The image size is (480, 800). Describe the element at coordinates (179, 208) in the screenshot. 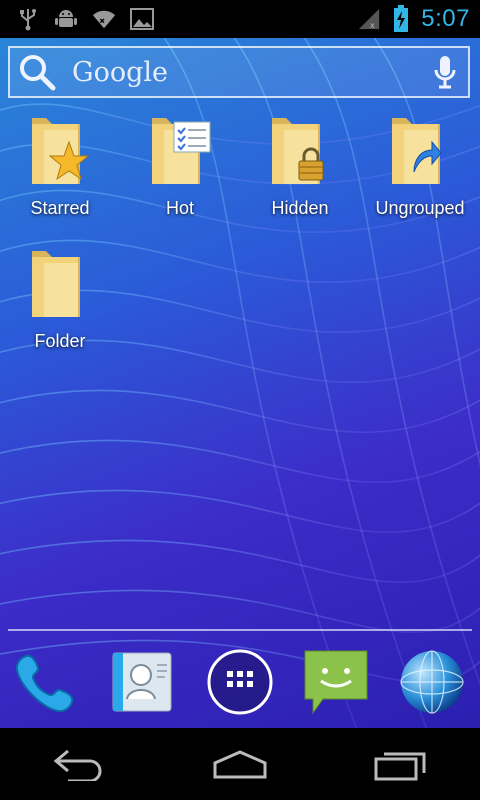

I see `folder-label: Hot` at that location.